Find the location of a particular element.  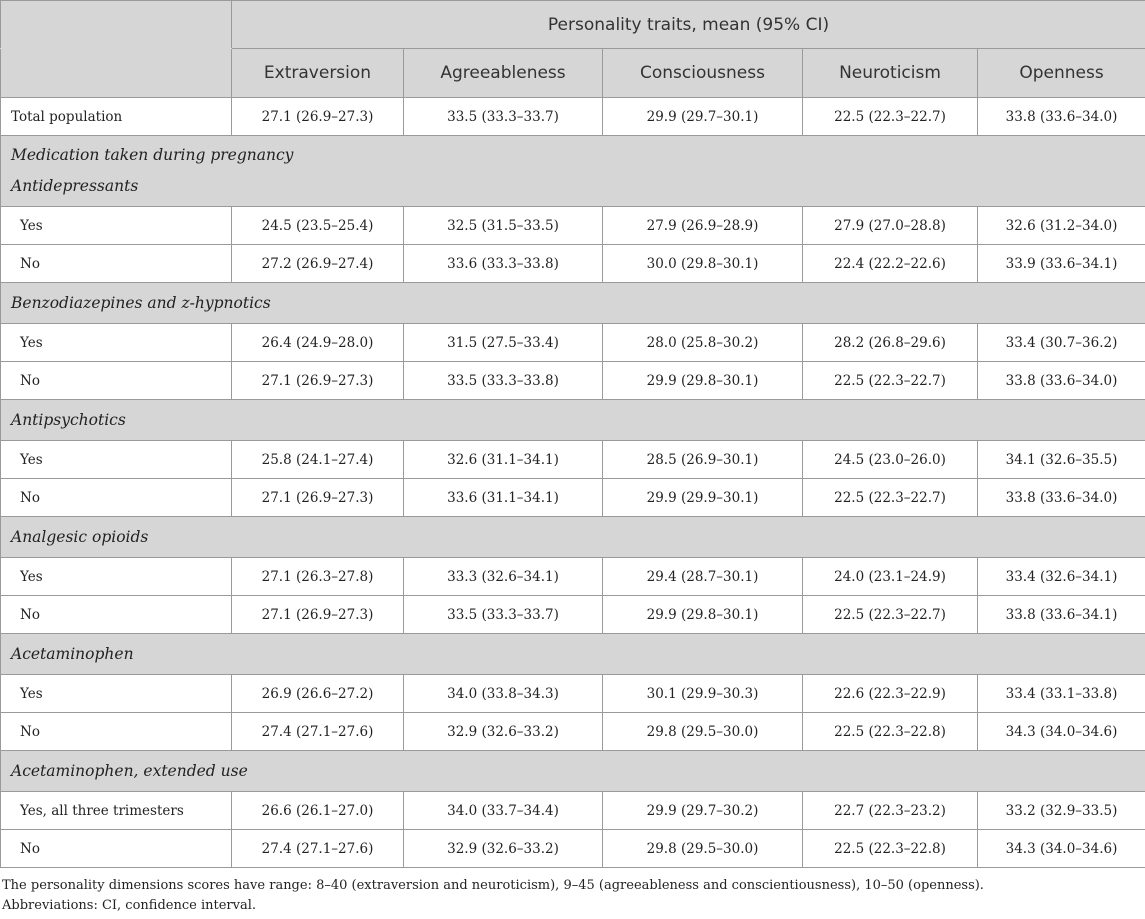

column-header-consciousness: Consciousness is located at coordinates (702, 73).